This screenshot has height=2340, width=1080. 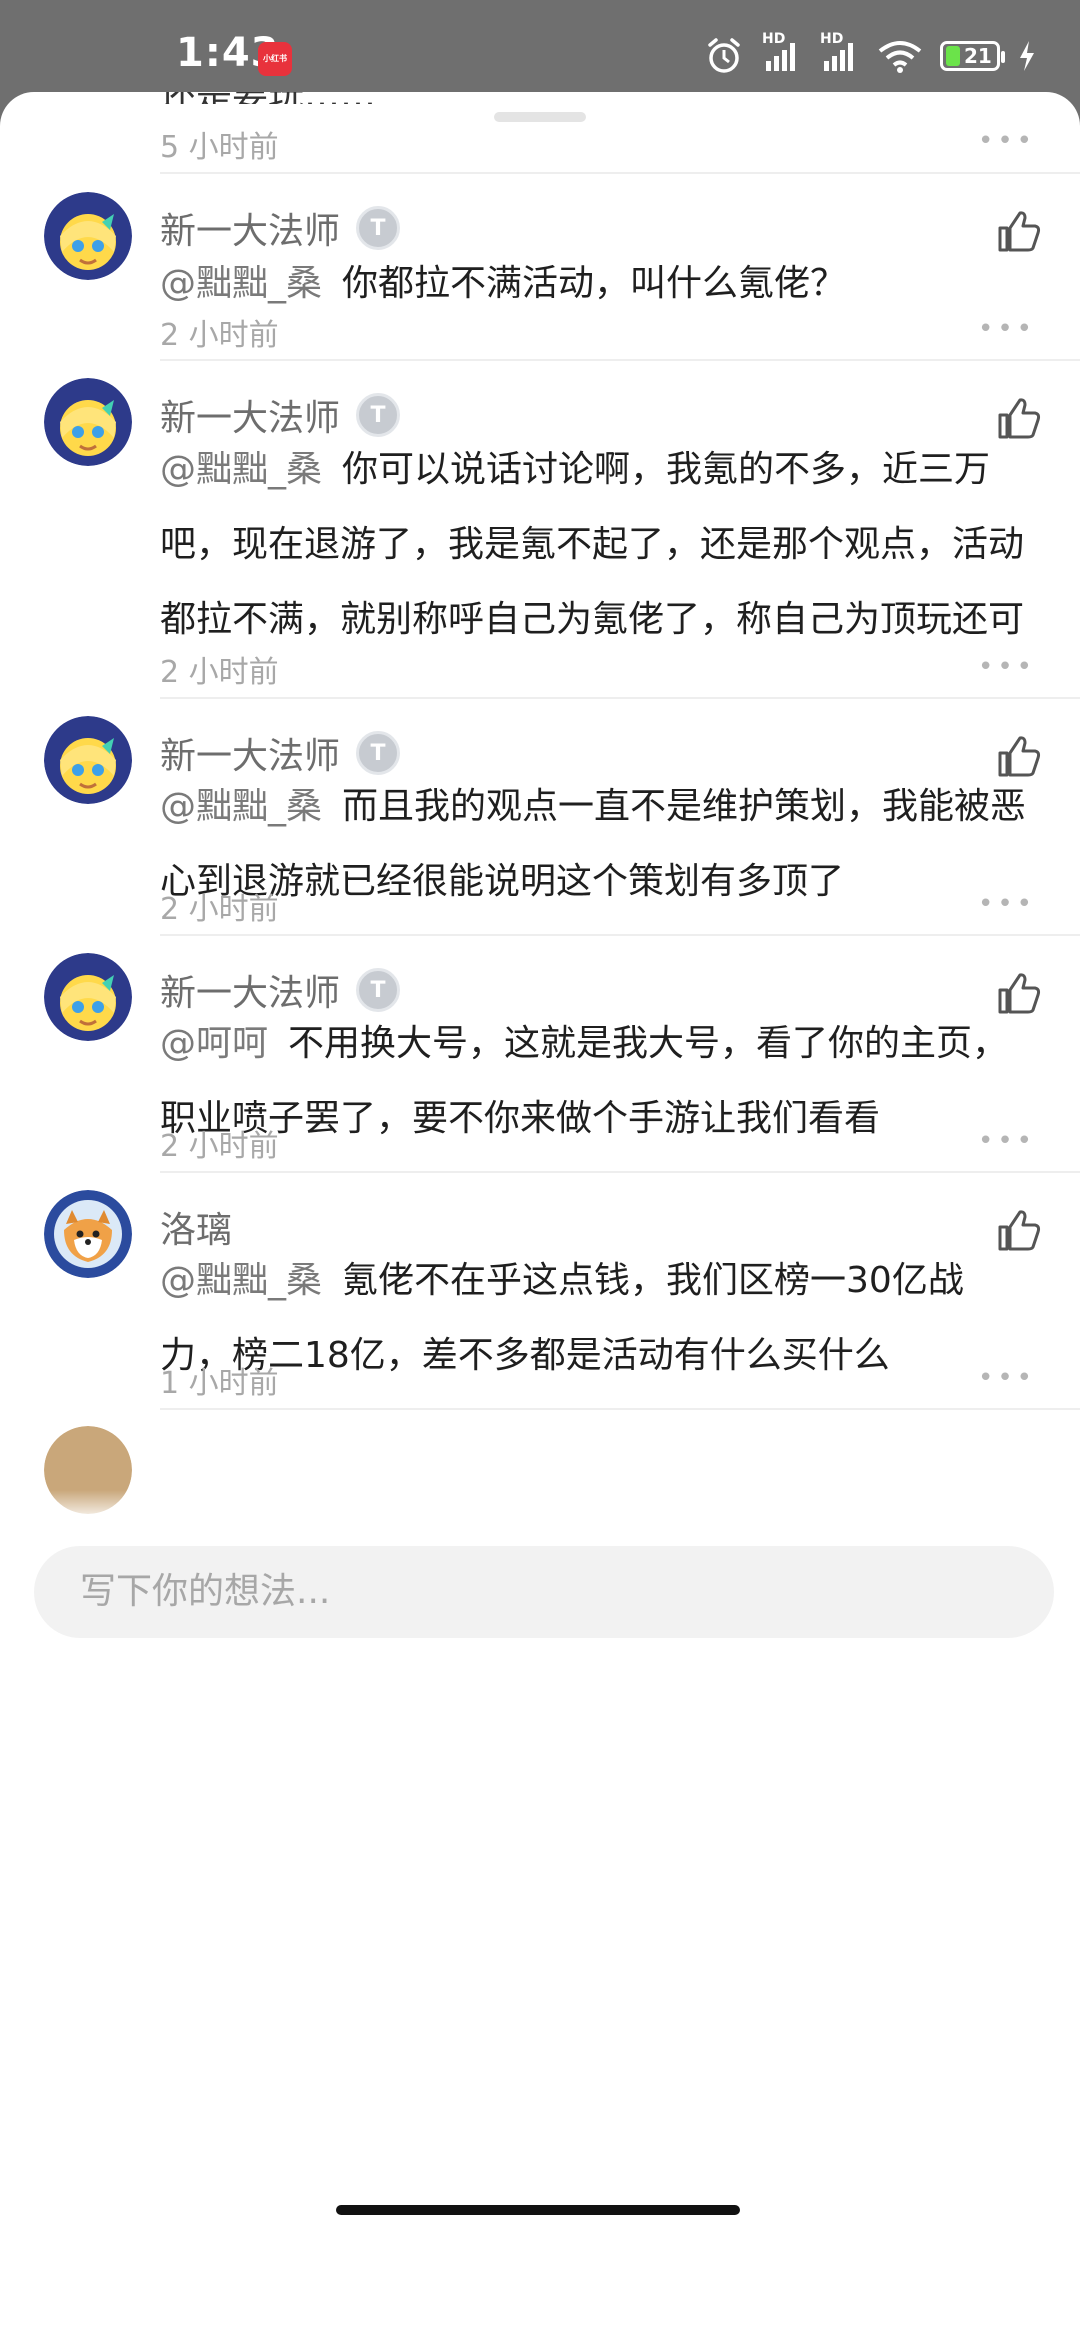 What do you see at coordinates (275, 59) in the screenshot?
I see `app-notification-icon: 小红书` at bounding box center [275, 59].